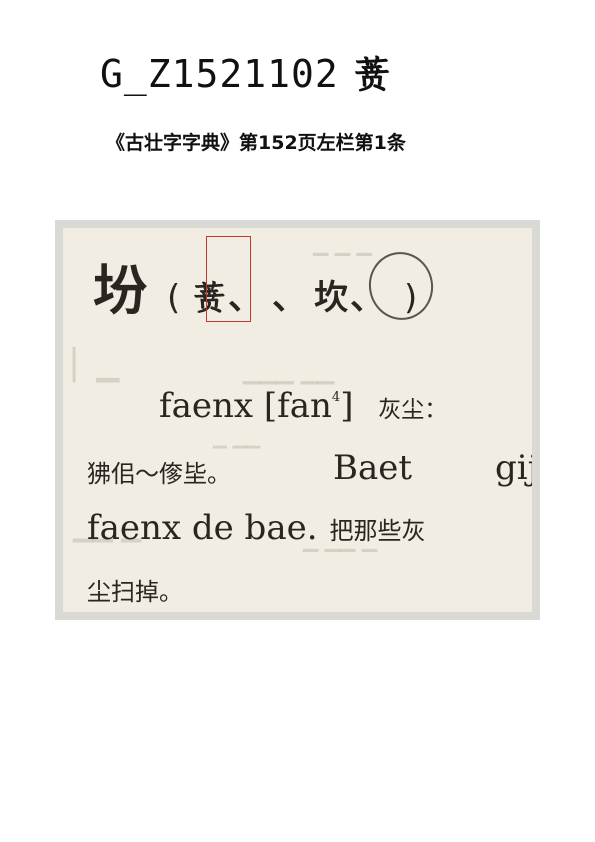 Image resolution: width=595 pixels, height=842 pixels. I want to click on source-citation: 《古壮字字典》第152页左栏第1条, so click(256, 141).